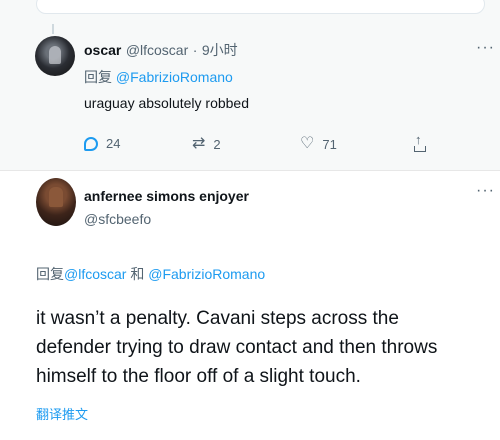 This screenshot has width=500, height=440. Describe the element at coordinates (137, 274) in the screenshot. I see `reply-and: 和` at that location.